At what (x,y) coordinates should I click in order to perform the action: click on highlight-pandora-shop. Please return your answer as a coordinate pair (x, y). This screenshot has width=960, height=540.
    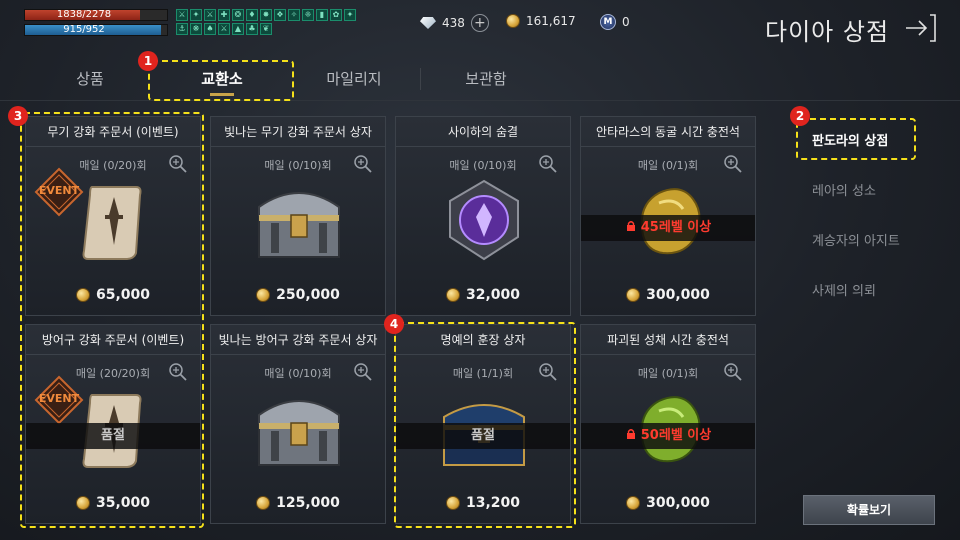
    Looking at the image, I should click on (856, 139).